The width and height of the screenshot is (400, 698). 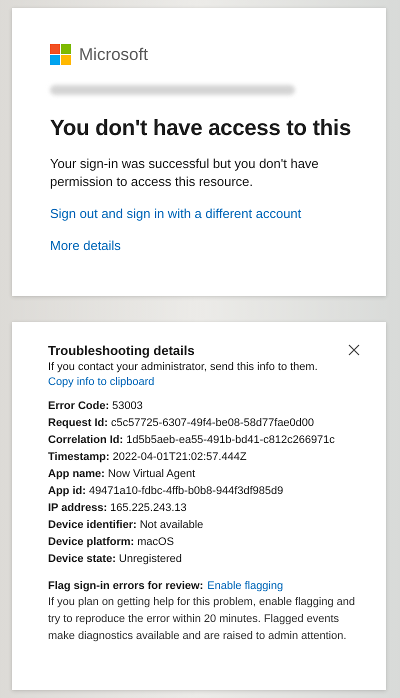 I want to click on detail-row-text: Device platform: macOS, so click(x=111, y=542).